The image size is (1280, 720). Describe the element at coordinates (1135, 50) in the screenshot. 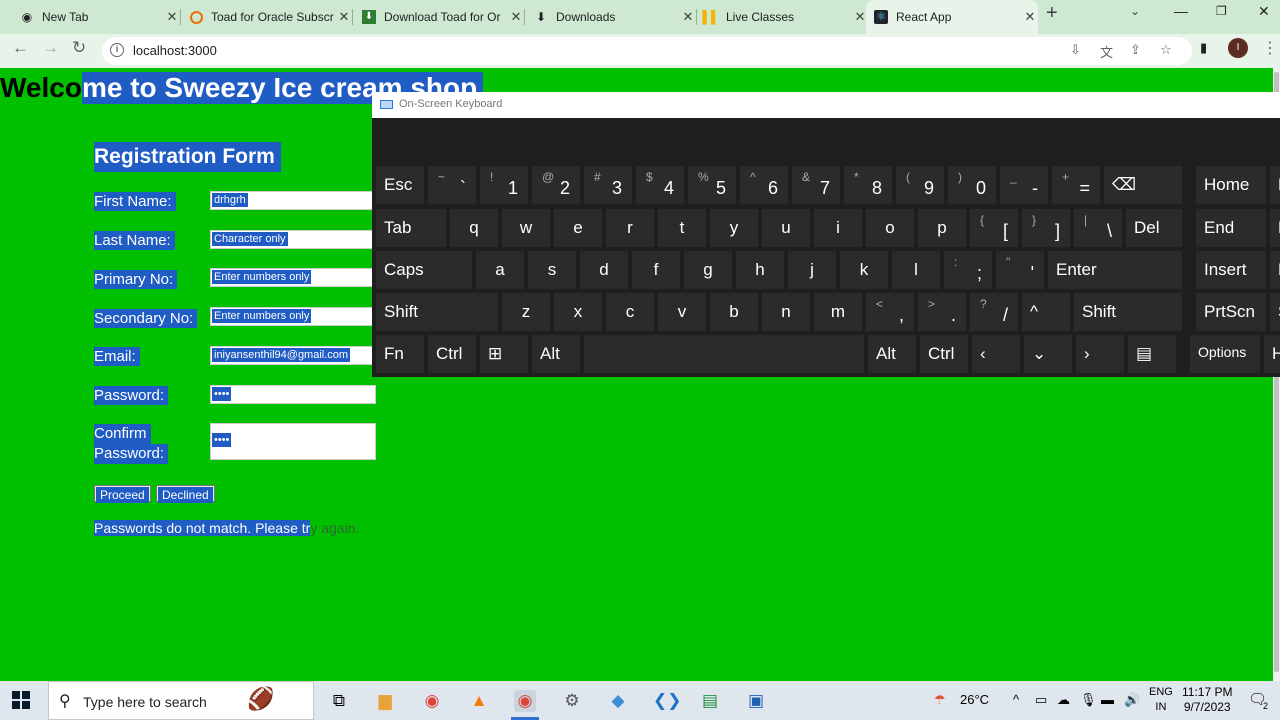

I see `share-icon: ⇪` at that location.